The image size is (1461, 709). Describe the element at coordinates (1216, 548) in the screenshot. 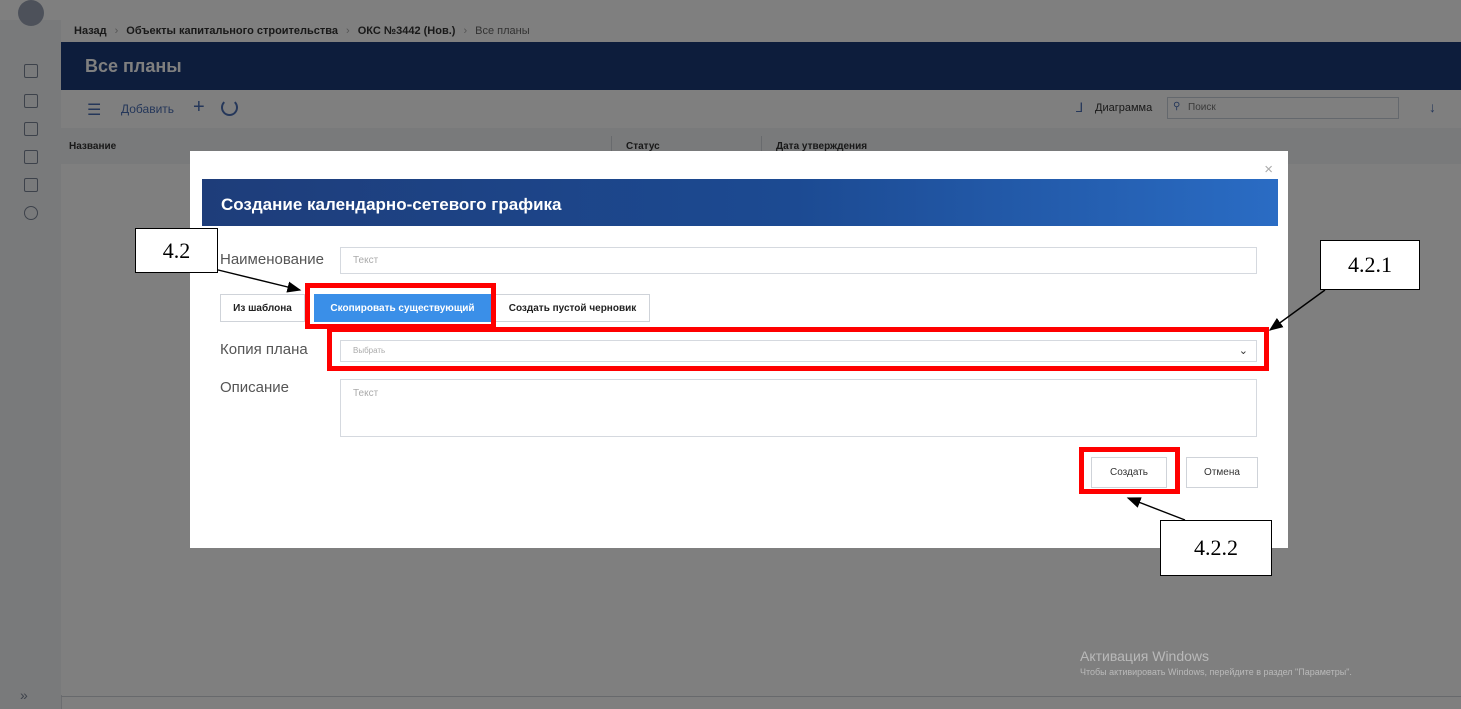

I see `callout-4-2-2: 4.2.2` at that location.